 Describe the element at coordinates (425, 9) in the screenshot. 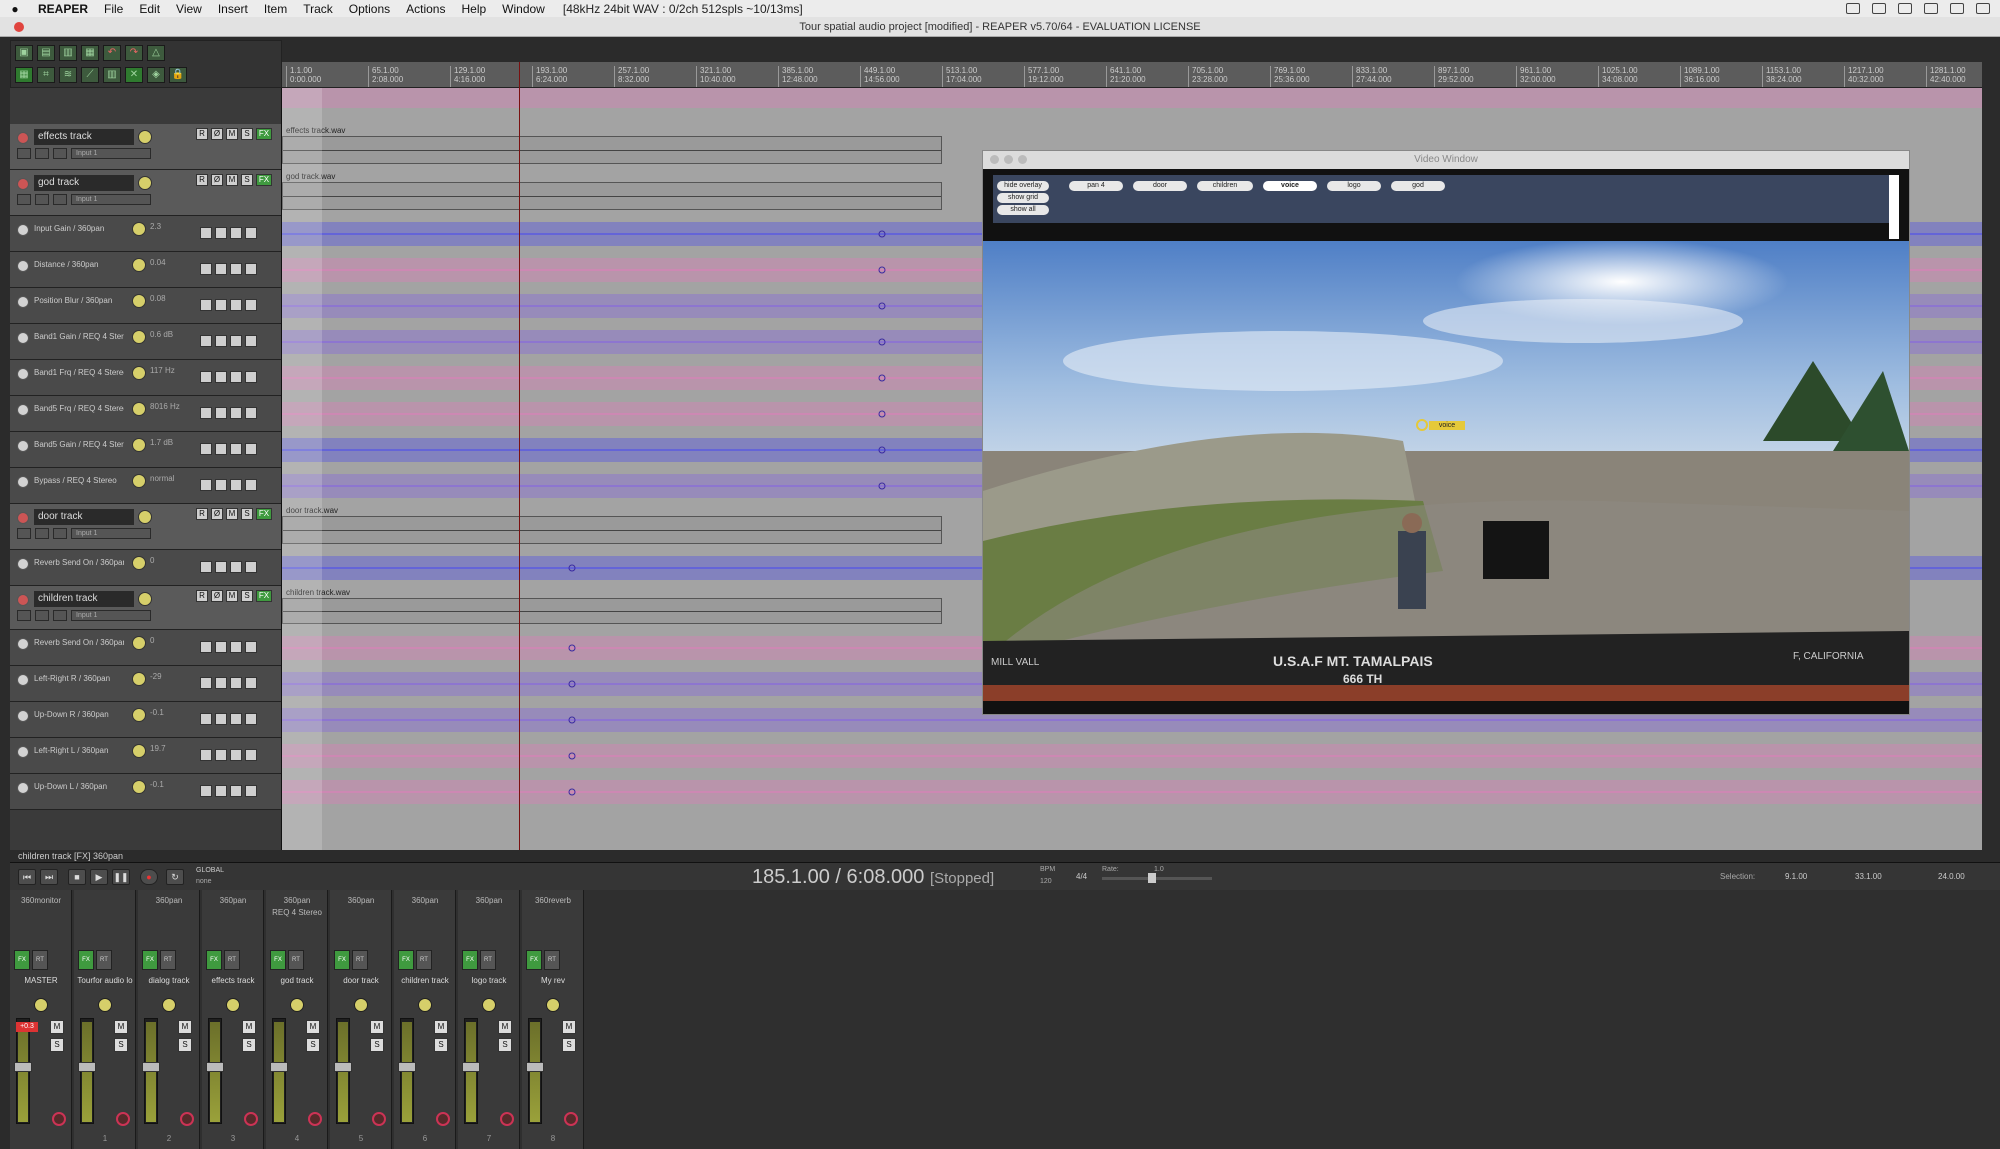

I see `menu-actions: Actions` at that location.